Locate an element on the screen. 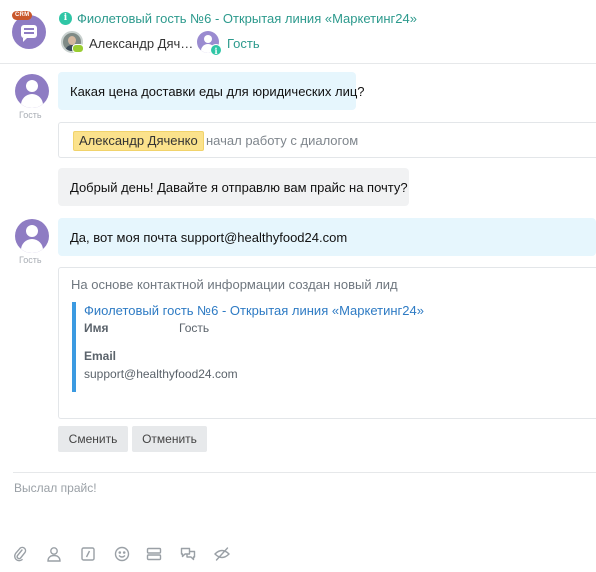  paperclip-icon is located at coordinates (20, 554).